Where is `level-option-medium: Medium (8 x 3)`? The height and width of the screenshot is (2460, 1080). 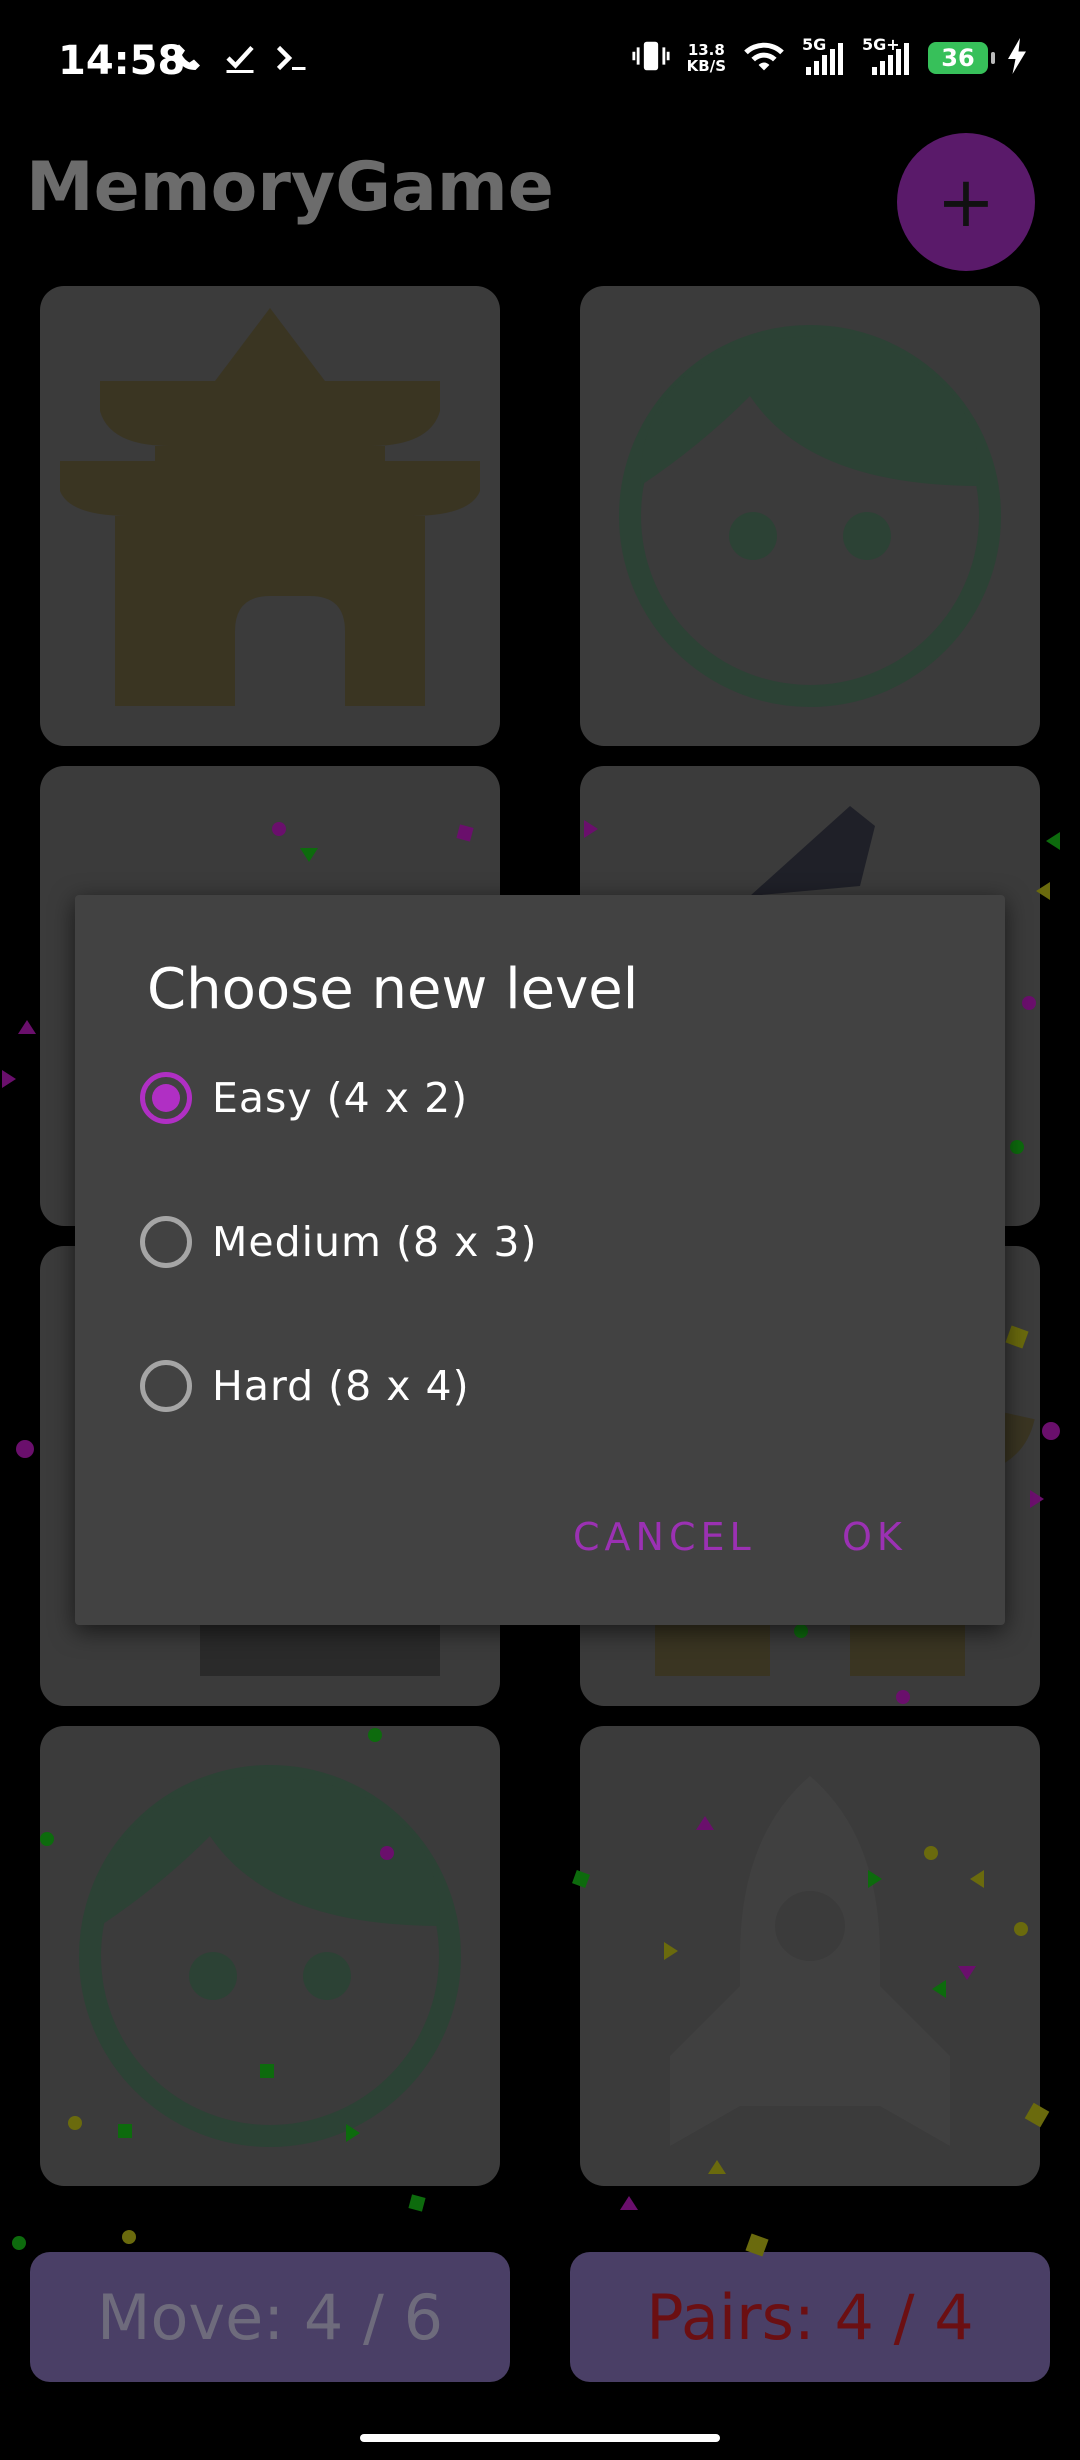 level-option-medium: Medium (8 x 3) is located at coordinates (338, 1242).